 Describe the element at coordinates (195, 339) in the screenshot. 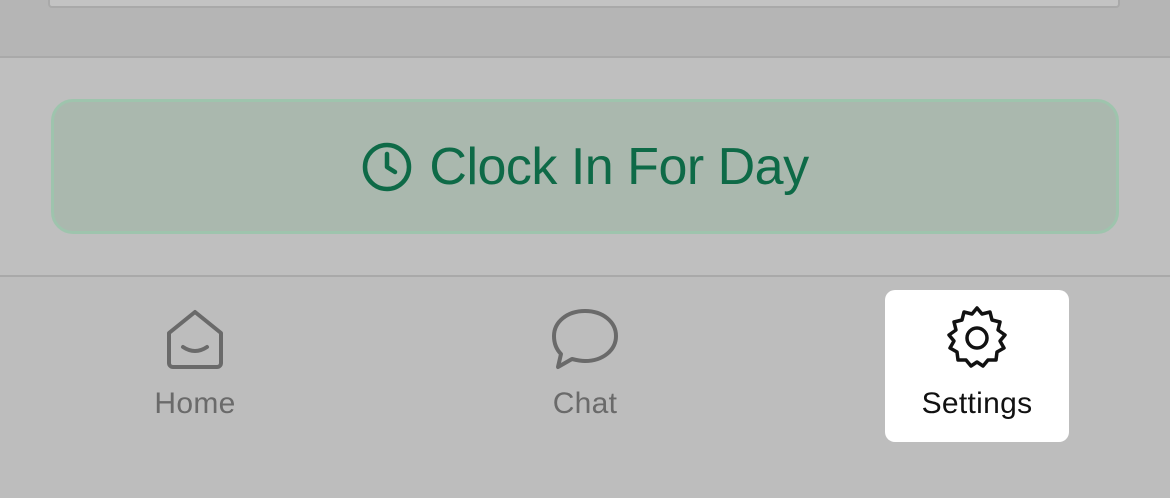

I see `home-icon` at that location.